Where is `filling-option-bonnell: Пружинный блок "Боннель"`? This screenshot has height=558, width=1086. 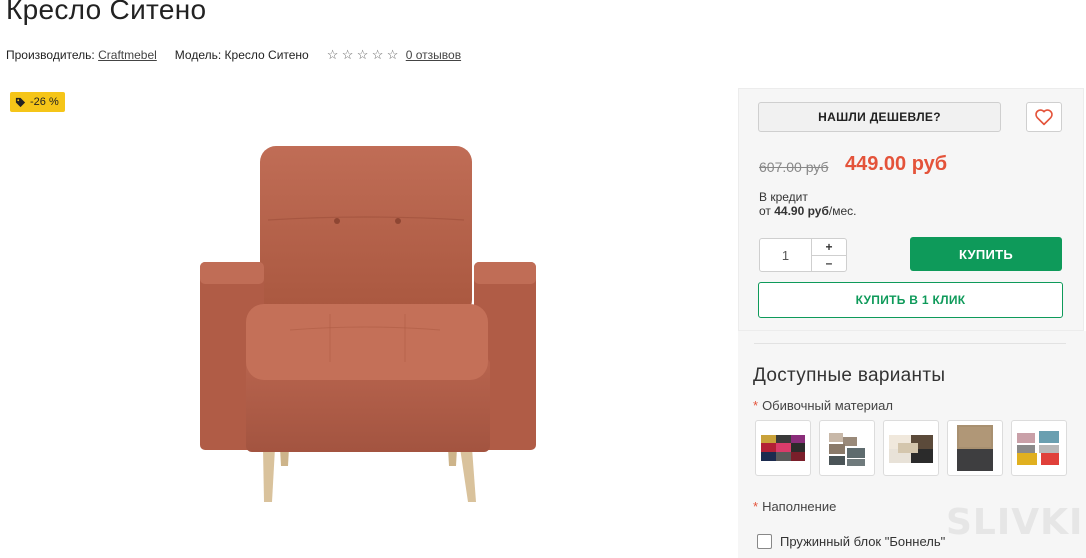
filling-option-bonnell: Пружинный блок "Боннель" is located at coordinates (851, 541).